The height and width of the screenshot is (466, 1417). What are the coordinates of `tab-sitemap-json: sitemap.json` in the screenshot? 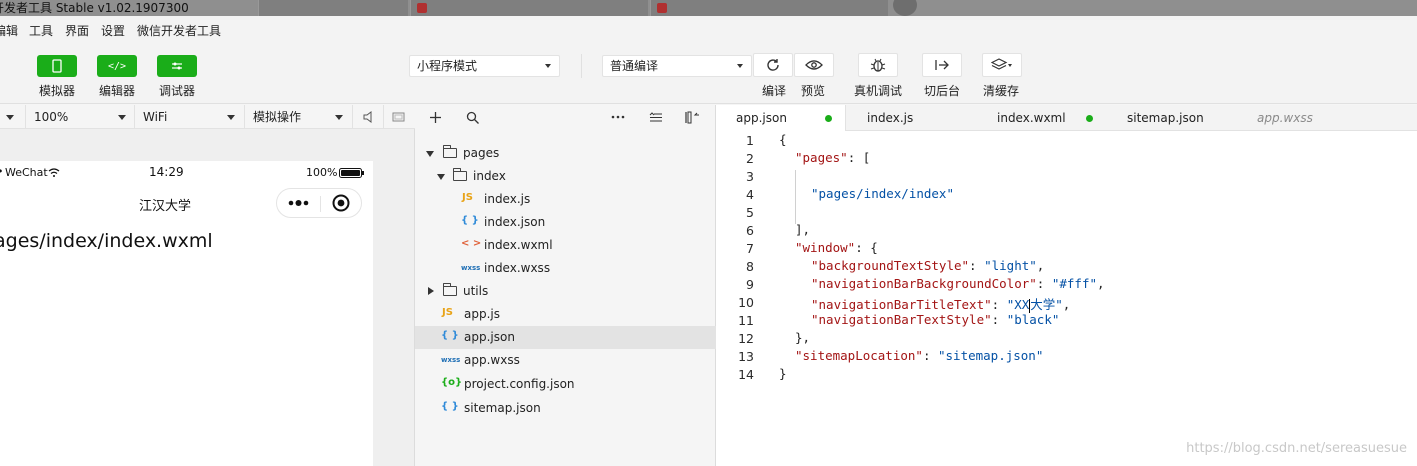 It's located at (1172, 118).